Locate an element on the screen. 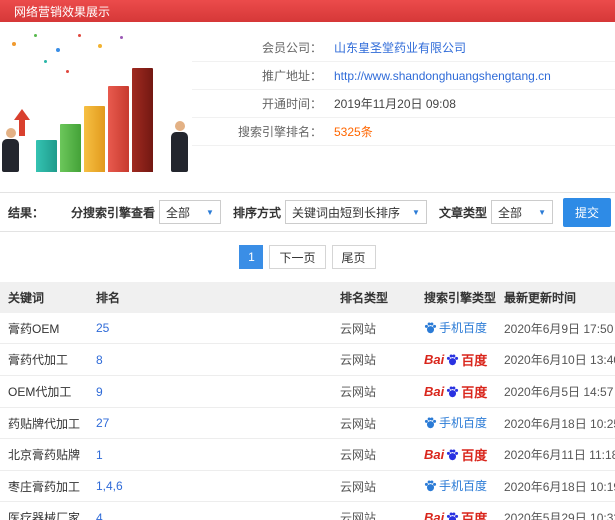 The image size is (615, 520). keyword-cell: 医疗器械厂家 is located at coordinates (44, 510).